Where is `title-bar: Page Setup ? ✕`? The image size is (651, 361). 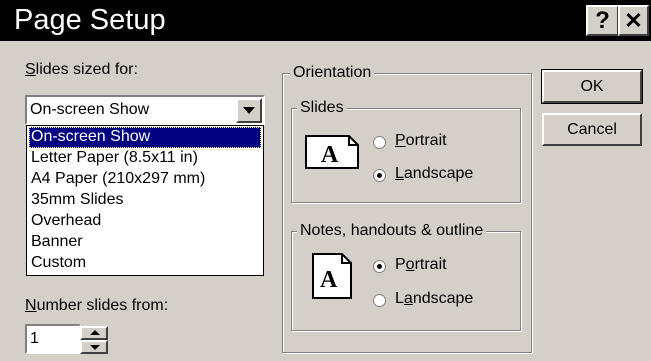
title-bar: Page Setup ? ✕ is located at coordinates (325, 20).